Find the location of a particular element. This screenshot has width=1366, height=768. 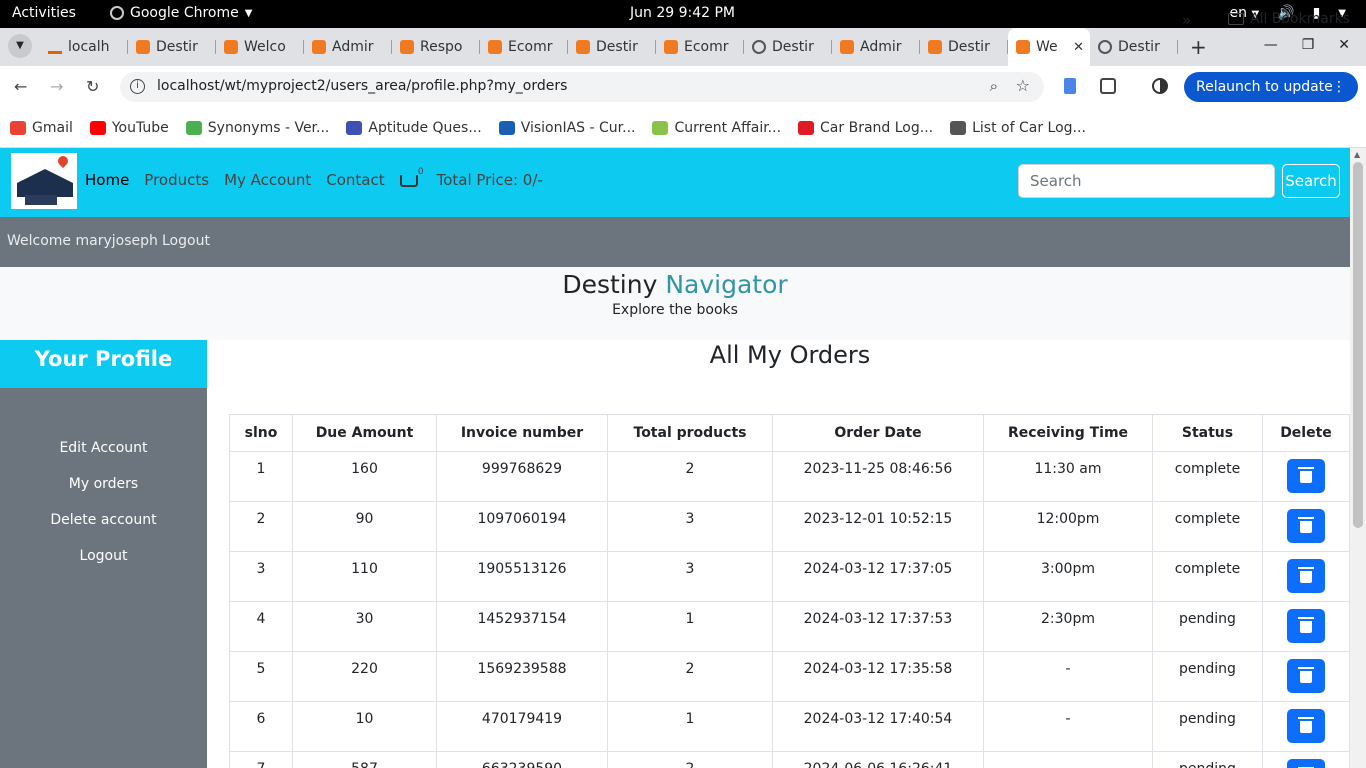

site-info-icon: i is located at coordinates (137, 86).